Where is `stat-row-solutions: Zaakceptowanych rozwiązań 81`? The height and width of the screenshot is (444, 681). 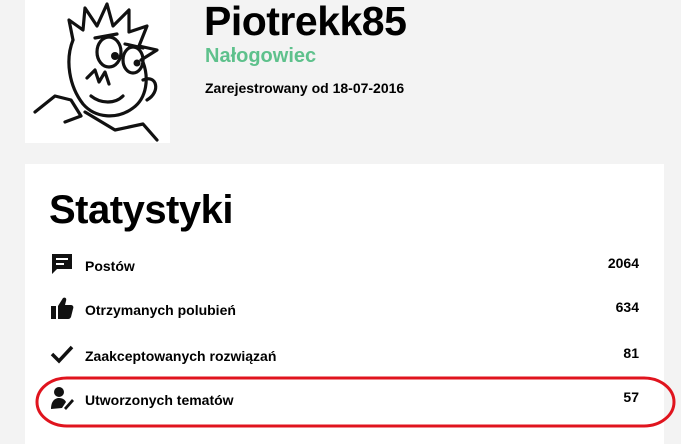
stat-row-solutions: Zaakceptowanych rozwiązań 81 is located at coordinates (344, 357).